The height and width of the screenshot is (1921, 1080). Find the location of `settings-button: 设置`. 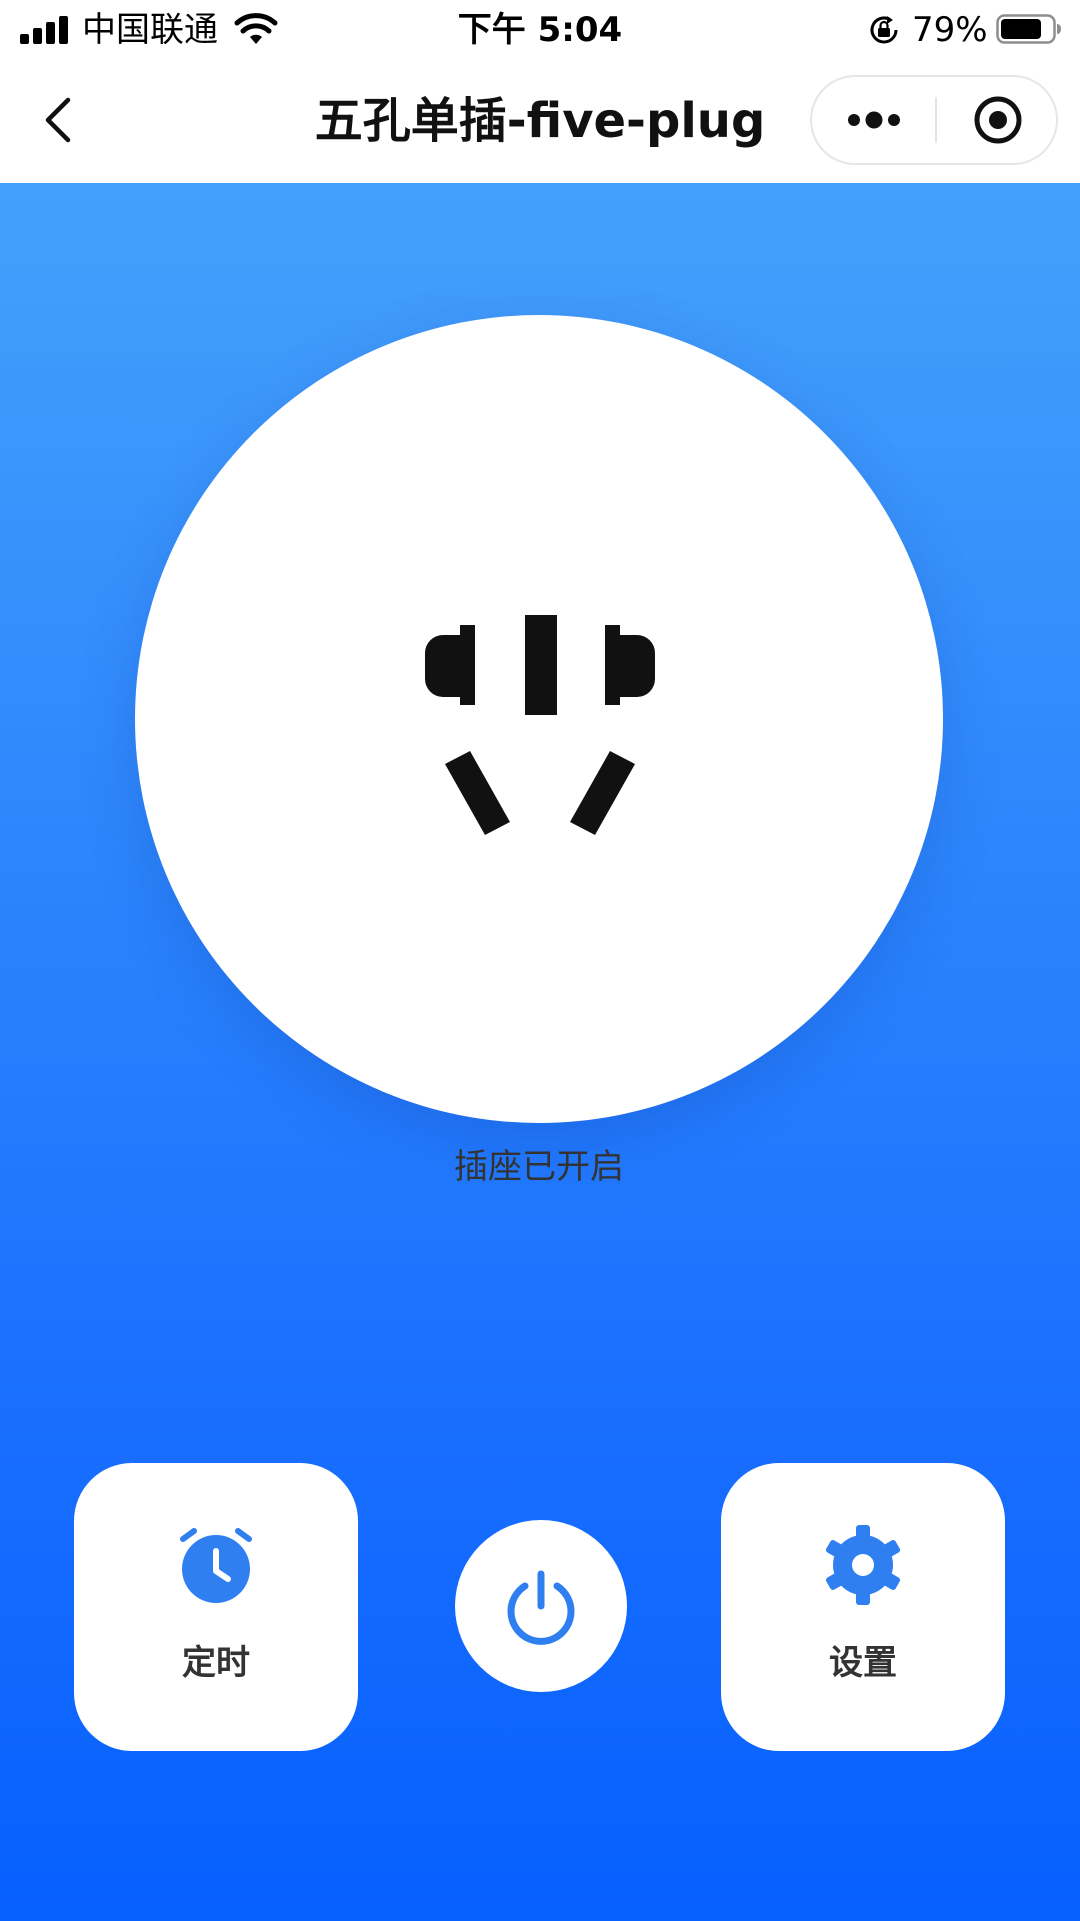

settings-button: 设置 is located at coordinates (863, 1607).